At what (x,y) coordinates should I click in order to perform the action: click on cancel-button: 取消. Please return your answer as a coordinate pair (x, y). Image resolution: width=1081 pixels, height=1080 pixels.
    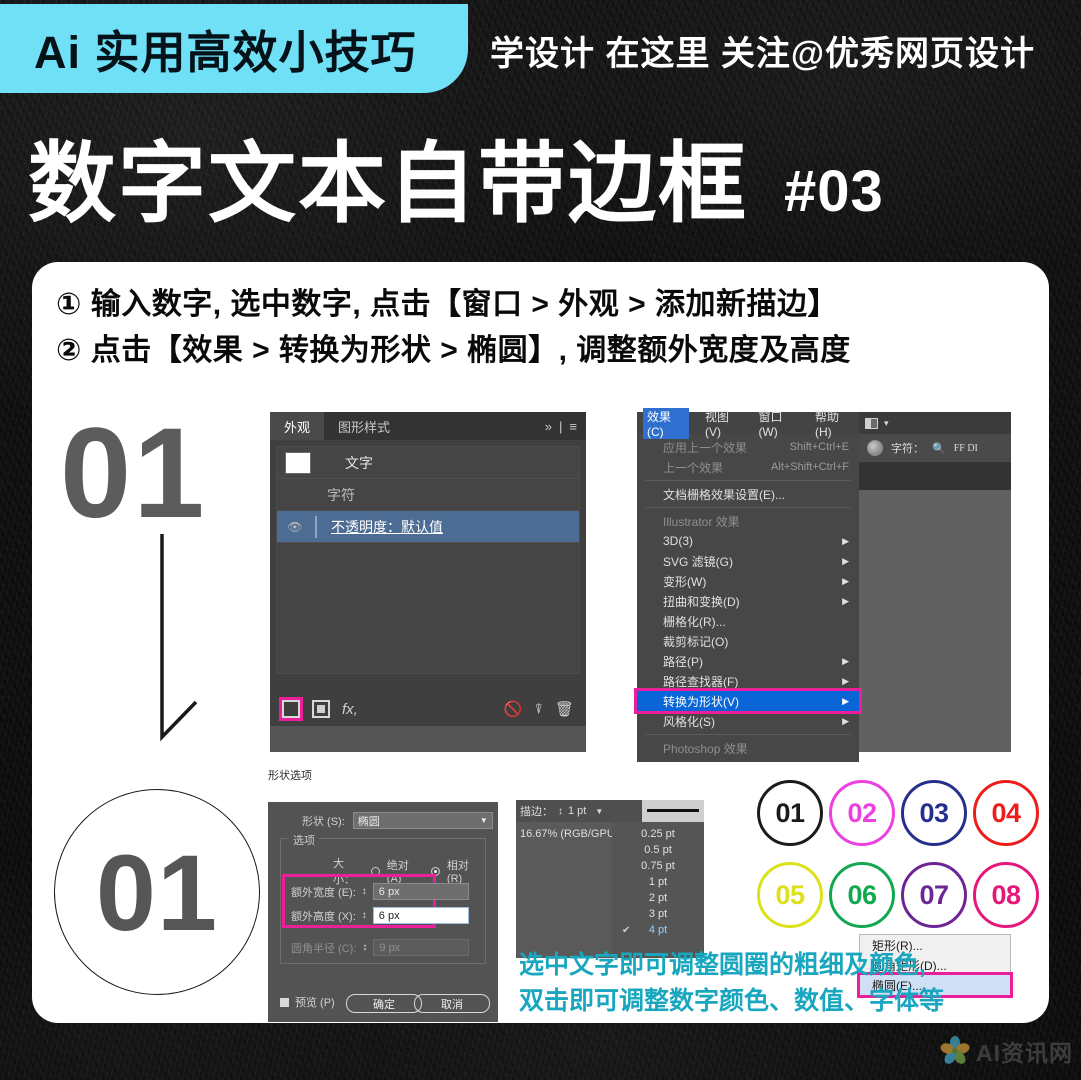
    Looking at the image, I should click on (452, 1003).